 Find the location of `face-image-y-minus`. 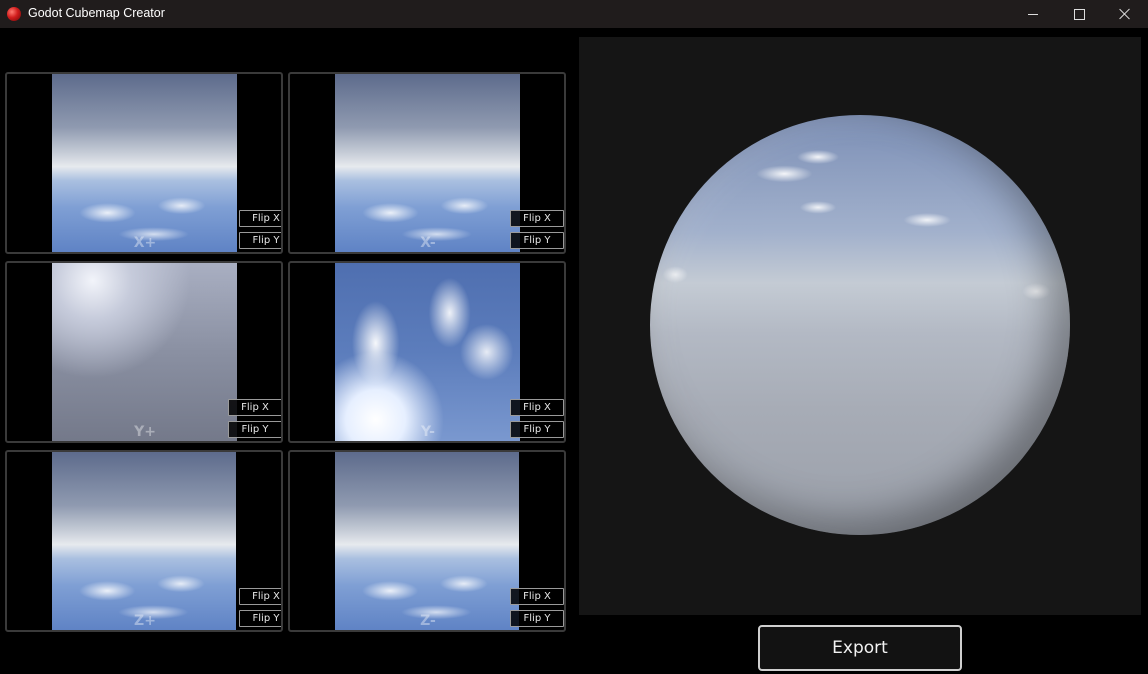

face-image-y-minus is located at coordinates (427, 352).